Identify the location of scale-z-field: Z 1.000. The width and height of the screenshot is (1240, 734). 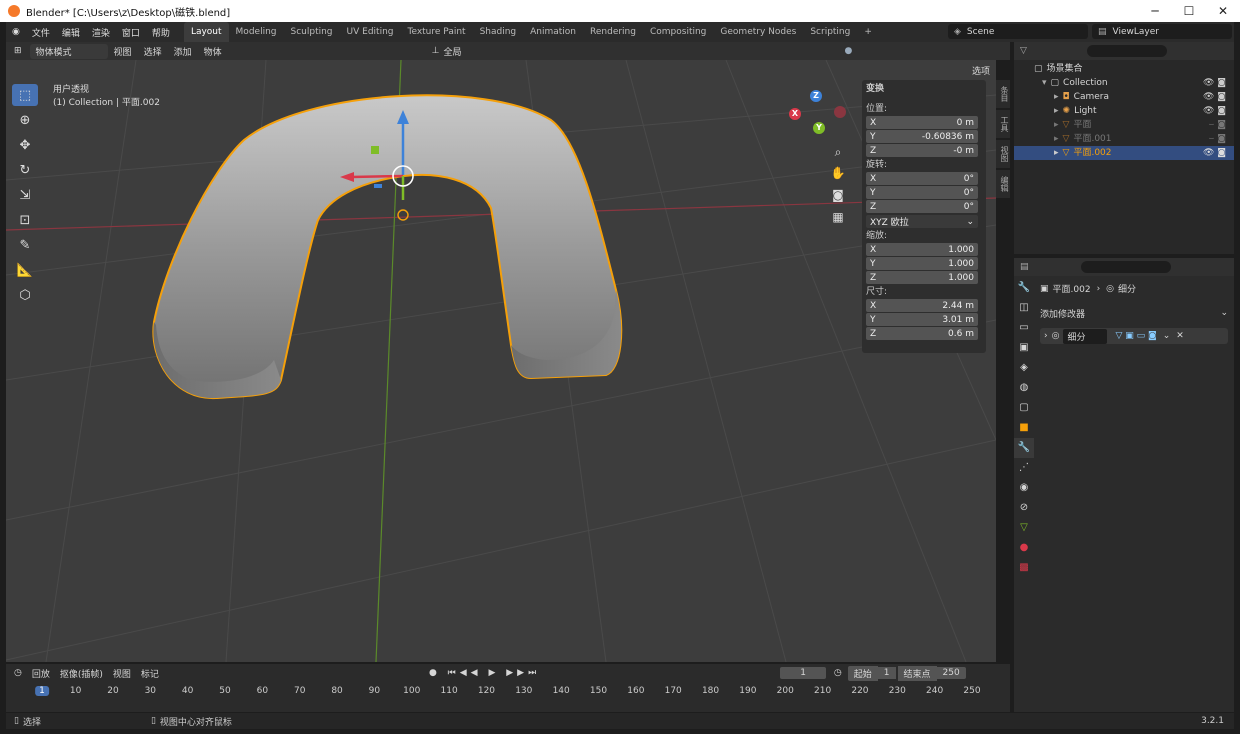
(922, 277).